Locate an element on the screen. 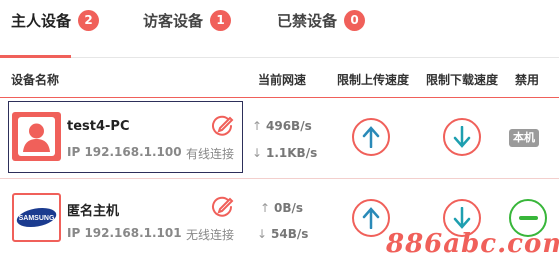  download-speed: ↓ 54B/s is located at coordinates (282, 234).